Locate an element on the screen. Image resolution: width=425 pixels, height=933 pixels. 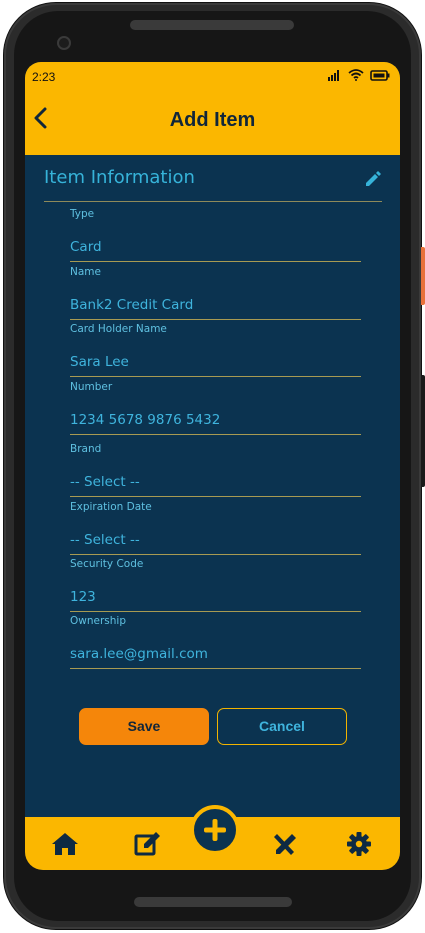
battery-icon is located at coordinates (380, 75).